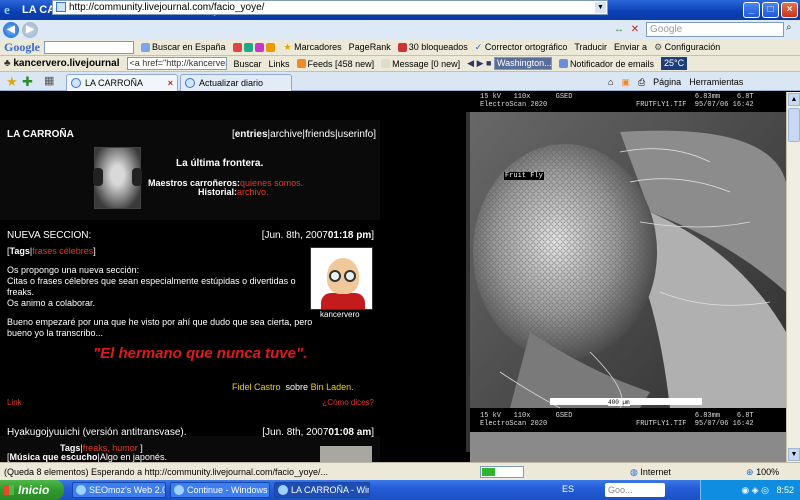 The width and height of the screenshot is (800, 500). What do you see at coordinates (762, 472) in the screenshot?
I see `zoom-level: ⊕ 100%` at bounding box center [762, 472].